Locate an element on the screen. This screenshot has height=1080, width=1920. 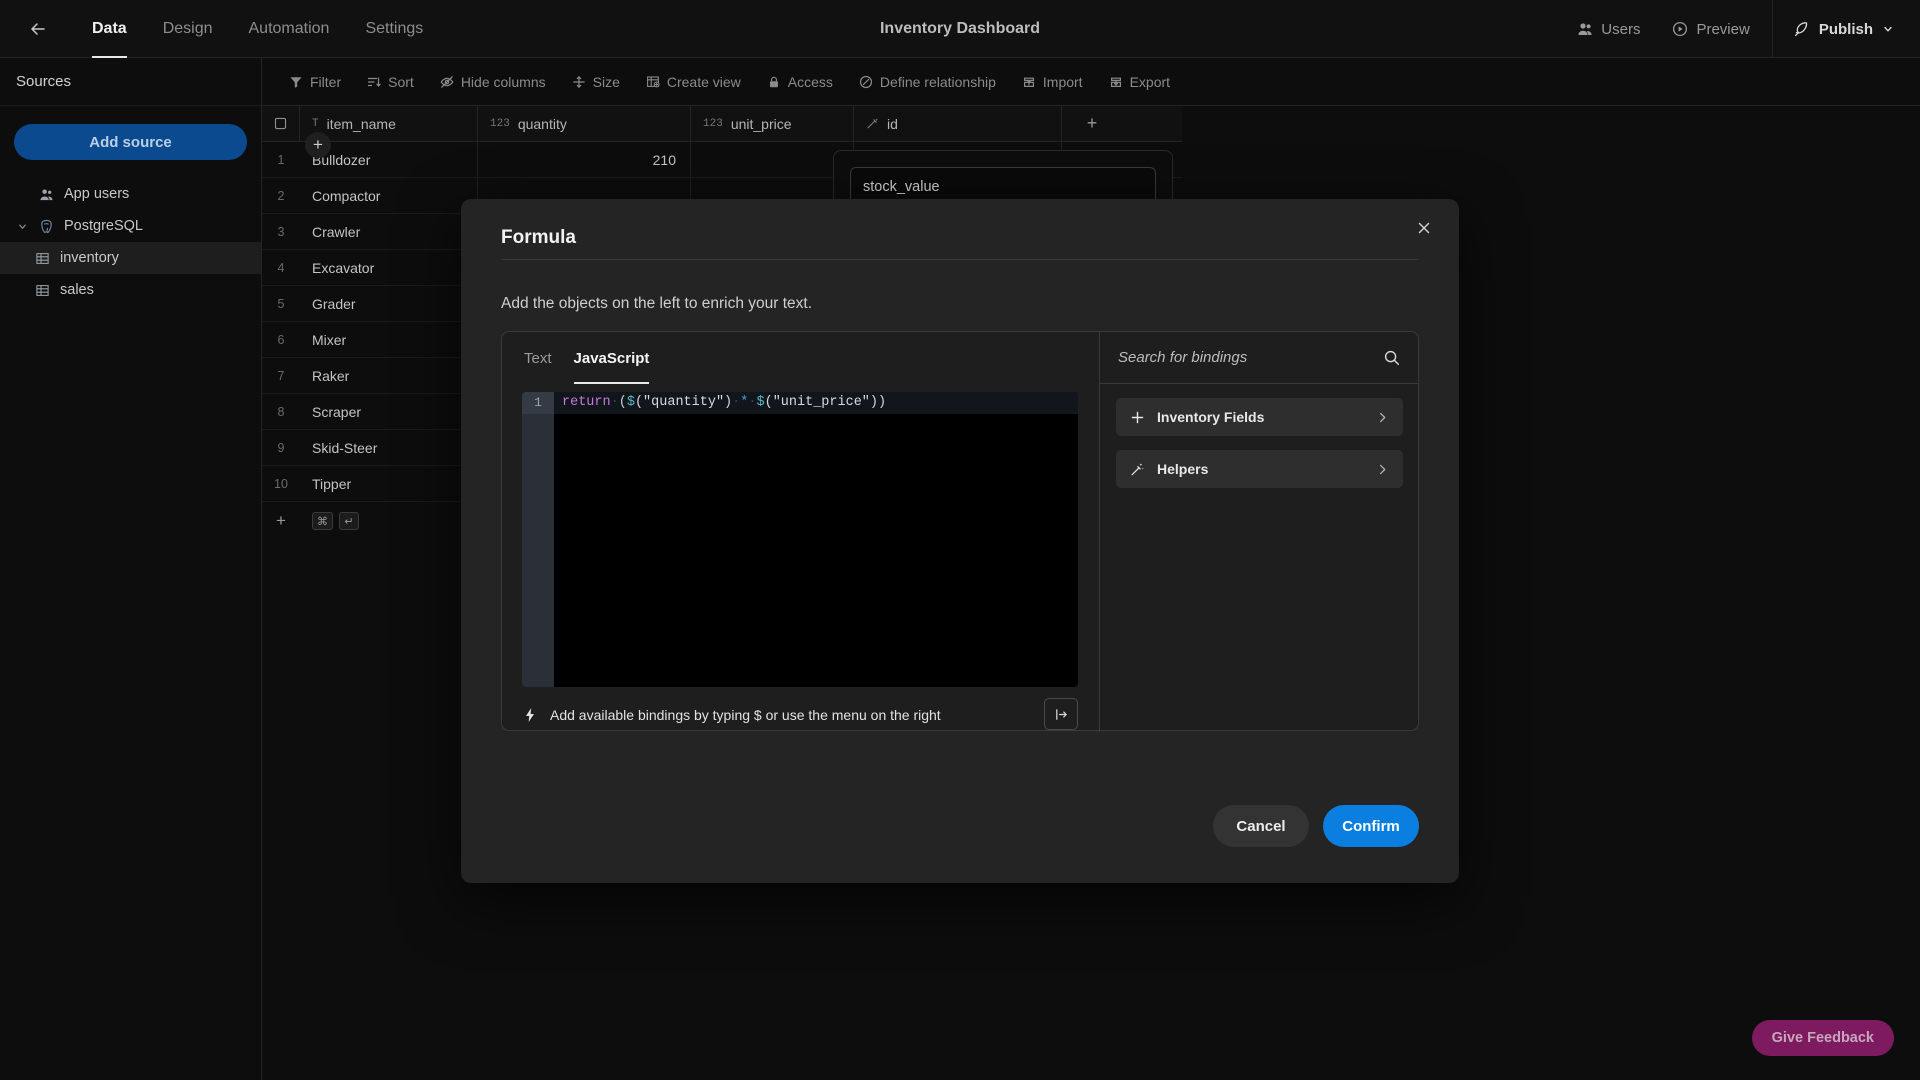
bindings-search-input is located at coordinates (1250, 357).